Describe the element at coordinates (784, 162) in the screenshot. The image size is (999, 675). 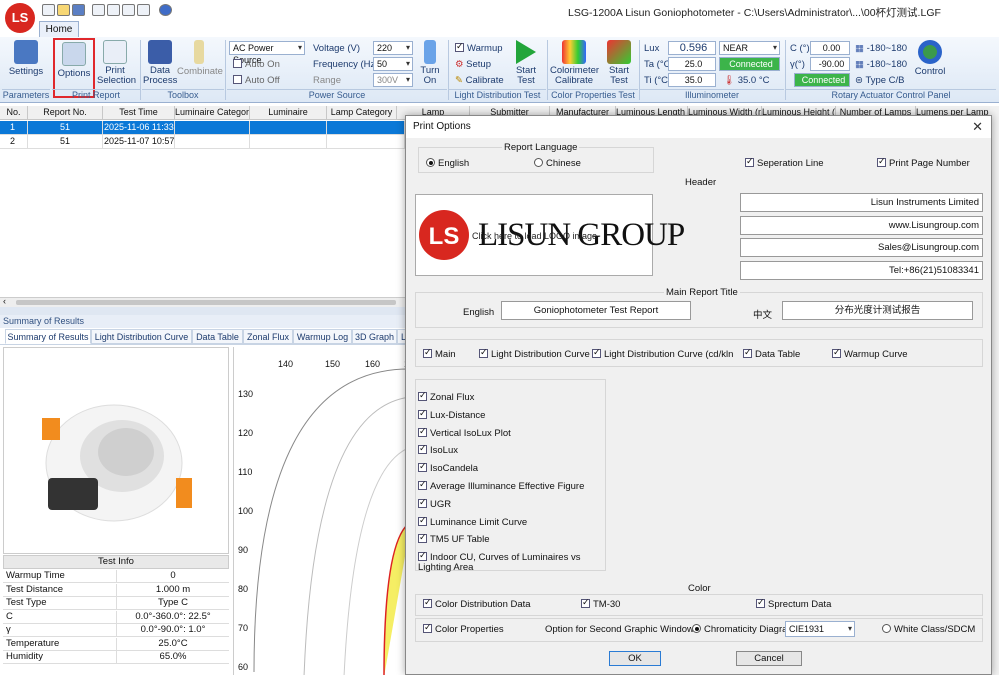
I see `separation-line-checkbox: Seperation Line` at that location.